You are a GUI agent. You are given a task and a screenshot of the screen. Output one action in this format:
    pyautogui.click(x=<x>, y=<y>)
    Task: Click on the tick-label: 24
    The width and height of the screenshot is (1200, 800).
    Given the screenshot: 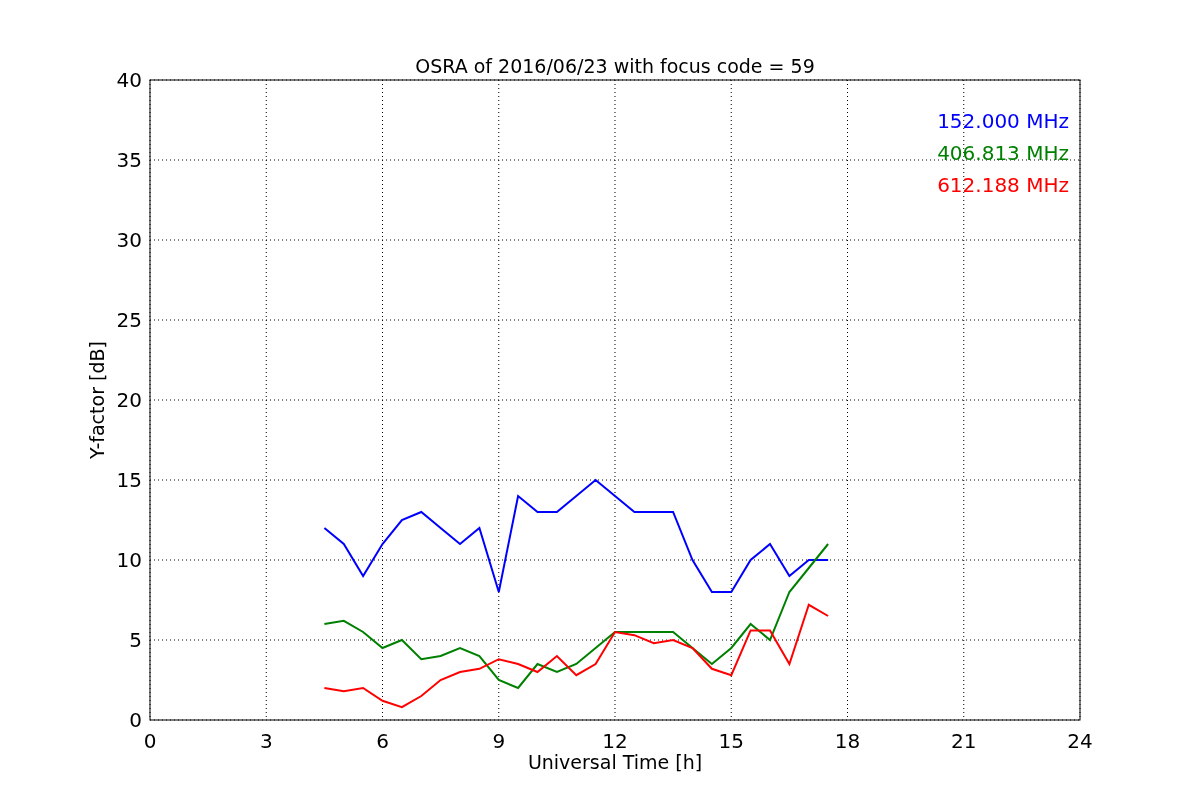 What is the action you would take?
    pyautogui.click(x=1080, y=741)
    